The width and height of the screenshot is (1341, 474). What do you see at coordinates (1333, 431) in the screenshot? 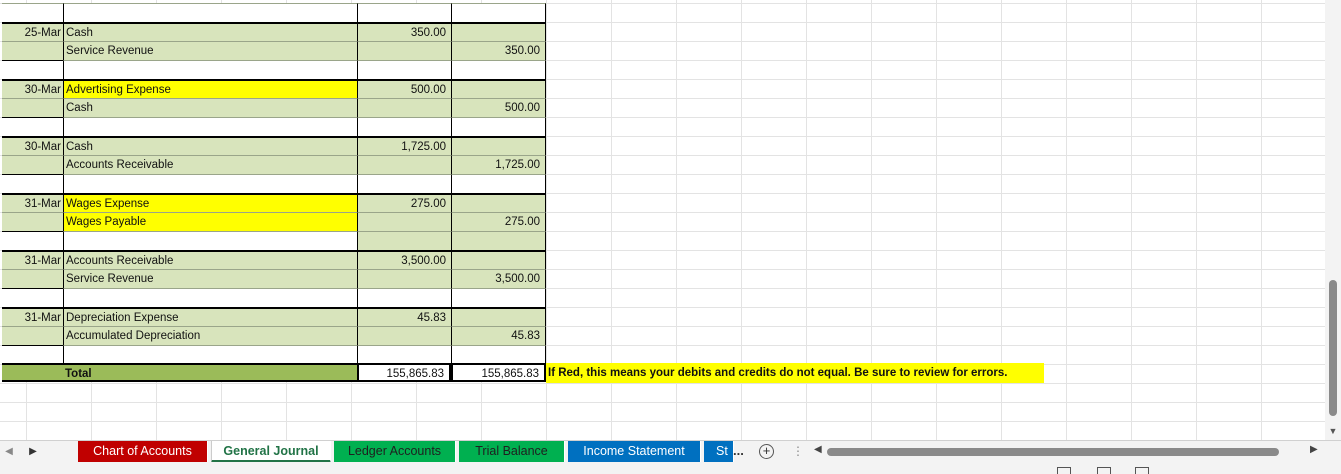
I see `scroll-down-arrow-icon: ▼` at bounding box center [1333, 431].